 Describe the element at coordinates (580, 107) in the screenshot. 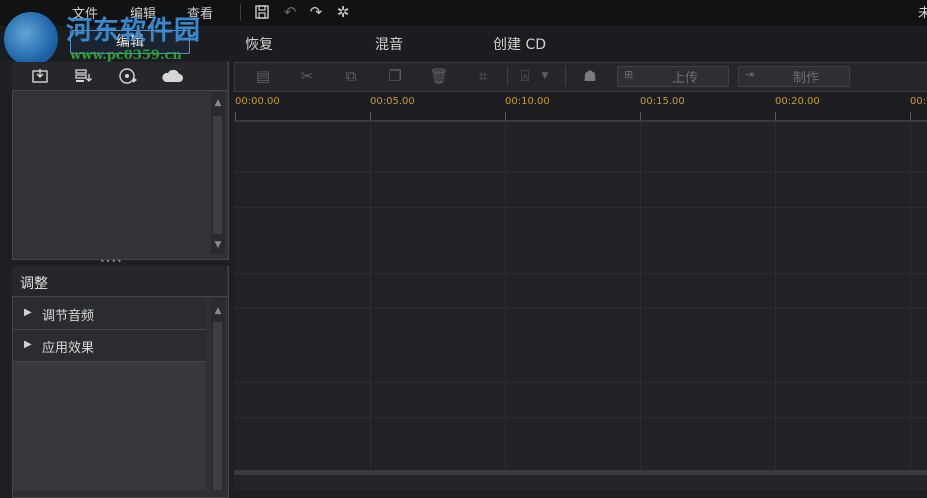

I see `timeline-ruler` at that location.